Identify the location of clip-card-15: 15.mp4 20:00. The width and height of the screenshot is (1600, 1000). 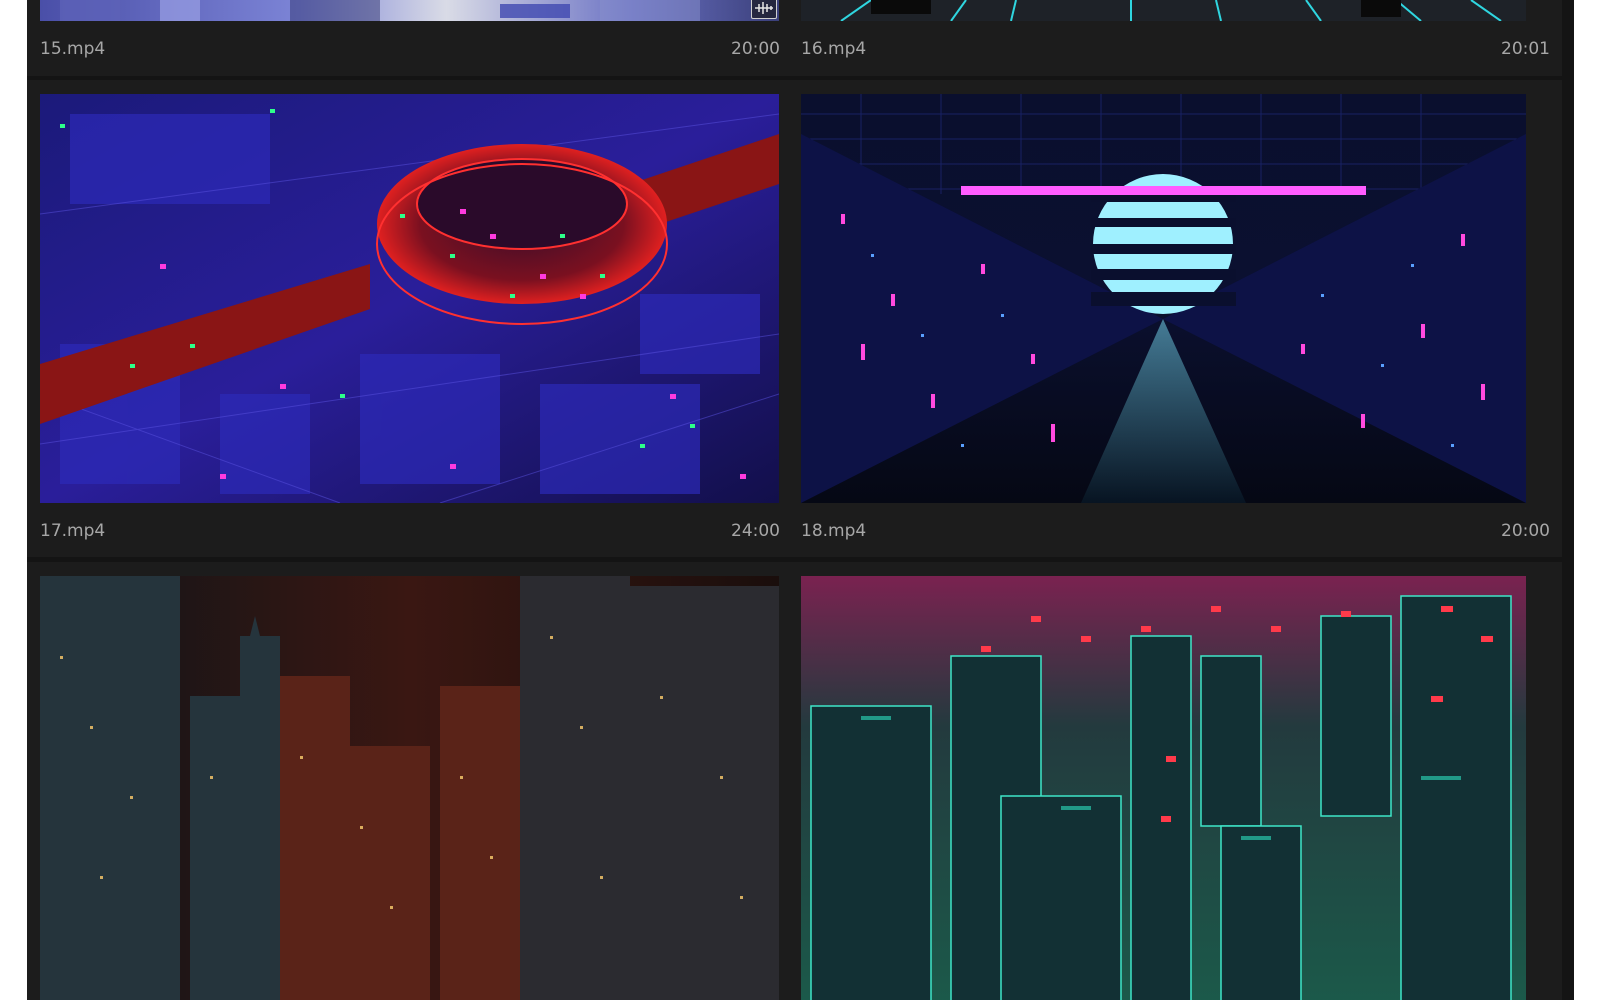
(409, 38).